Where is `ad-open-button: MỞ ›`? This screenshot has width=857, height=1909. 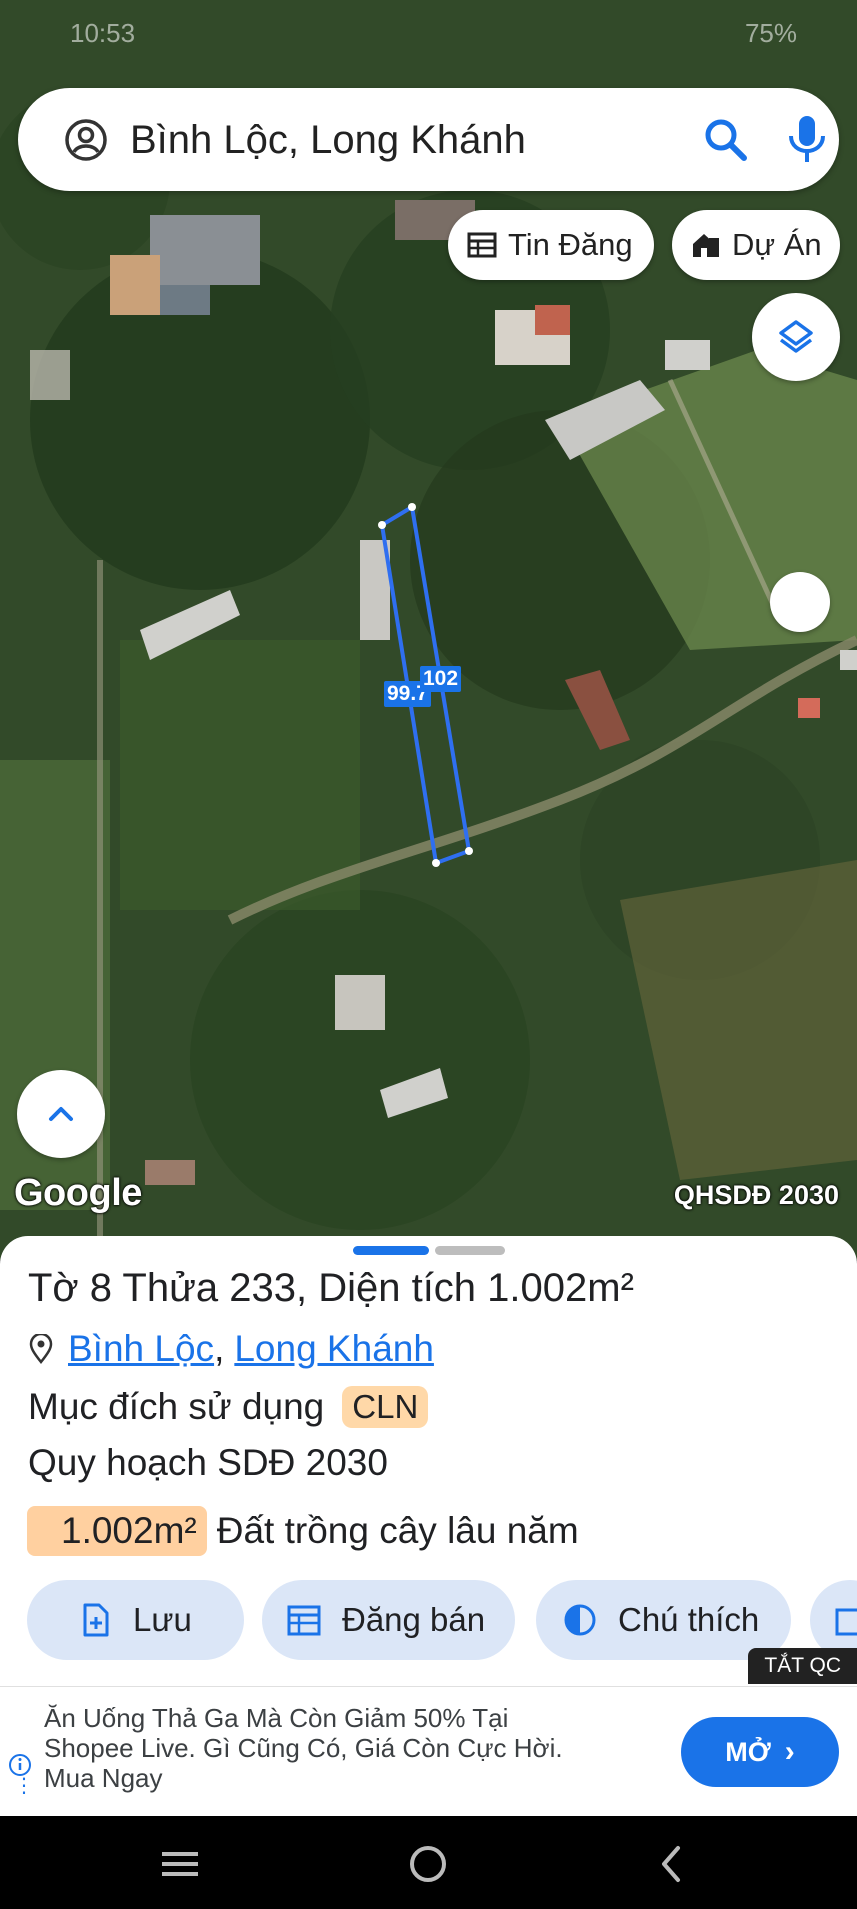
ad-open-button: MỞ › is located at coordinates (760, 1752).